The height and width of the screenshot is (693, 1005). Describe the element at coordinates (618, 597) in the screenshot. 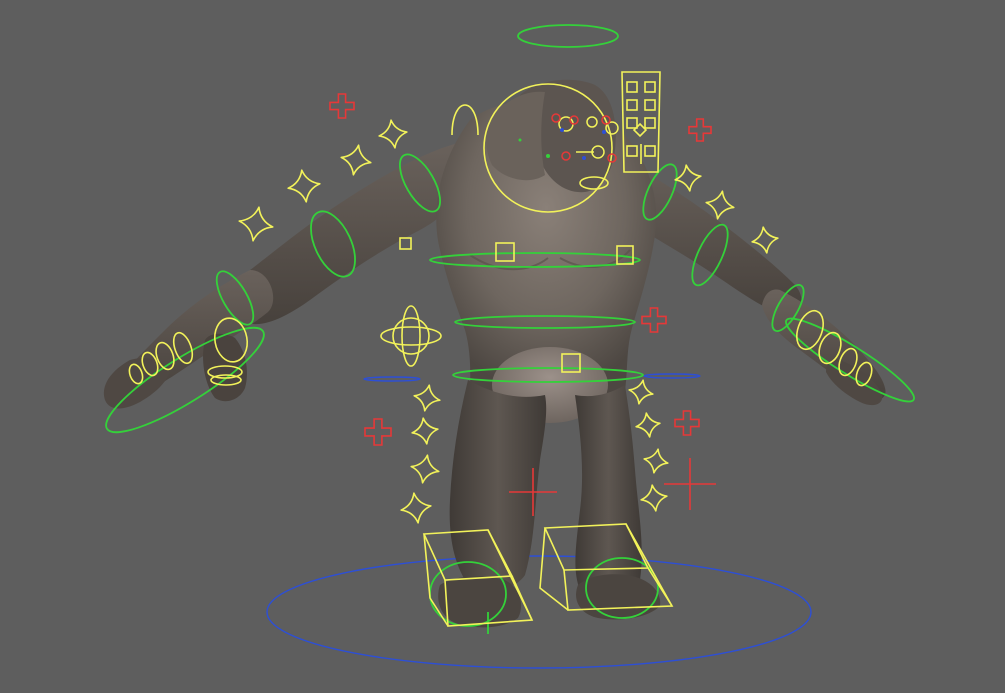

I see `right-foot` at that location.